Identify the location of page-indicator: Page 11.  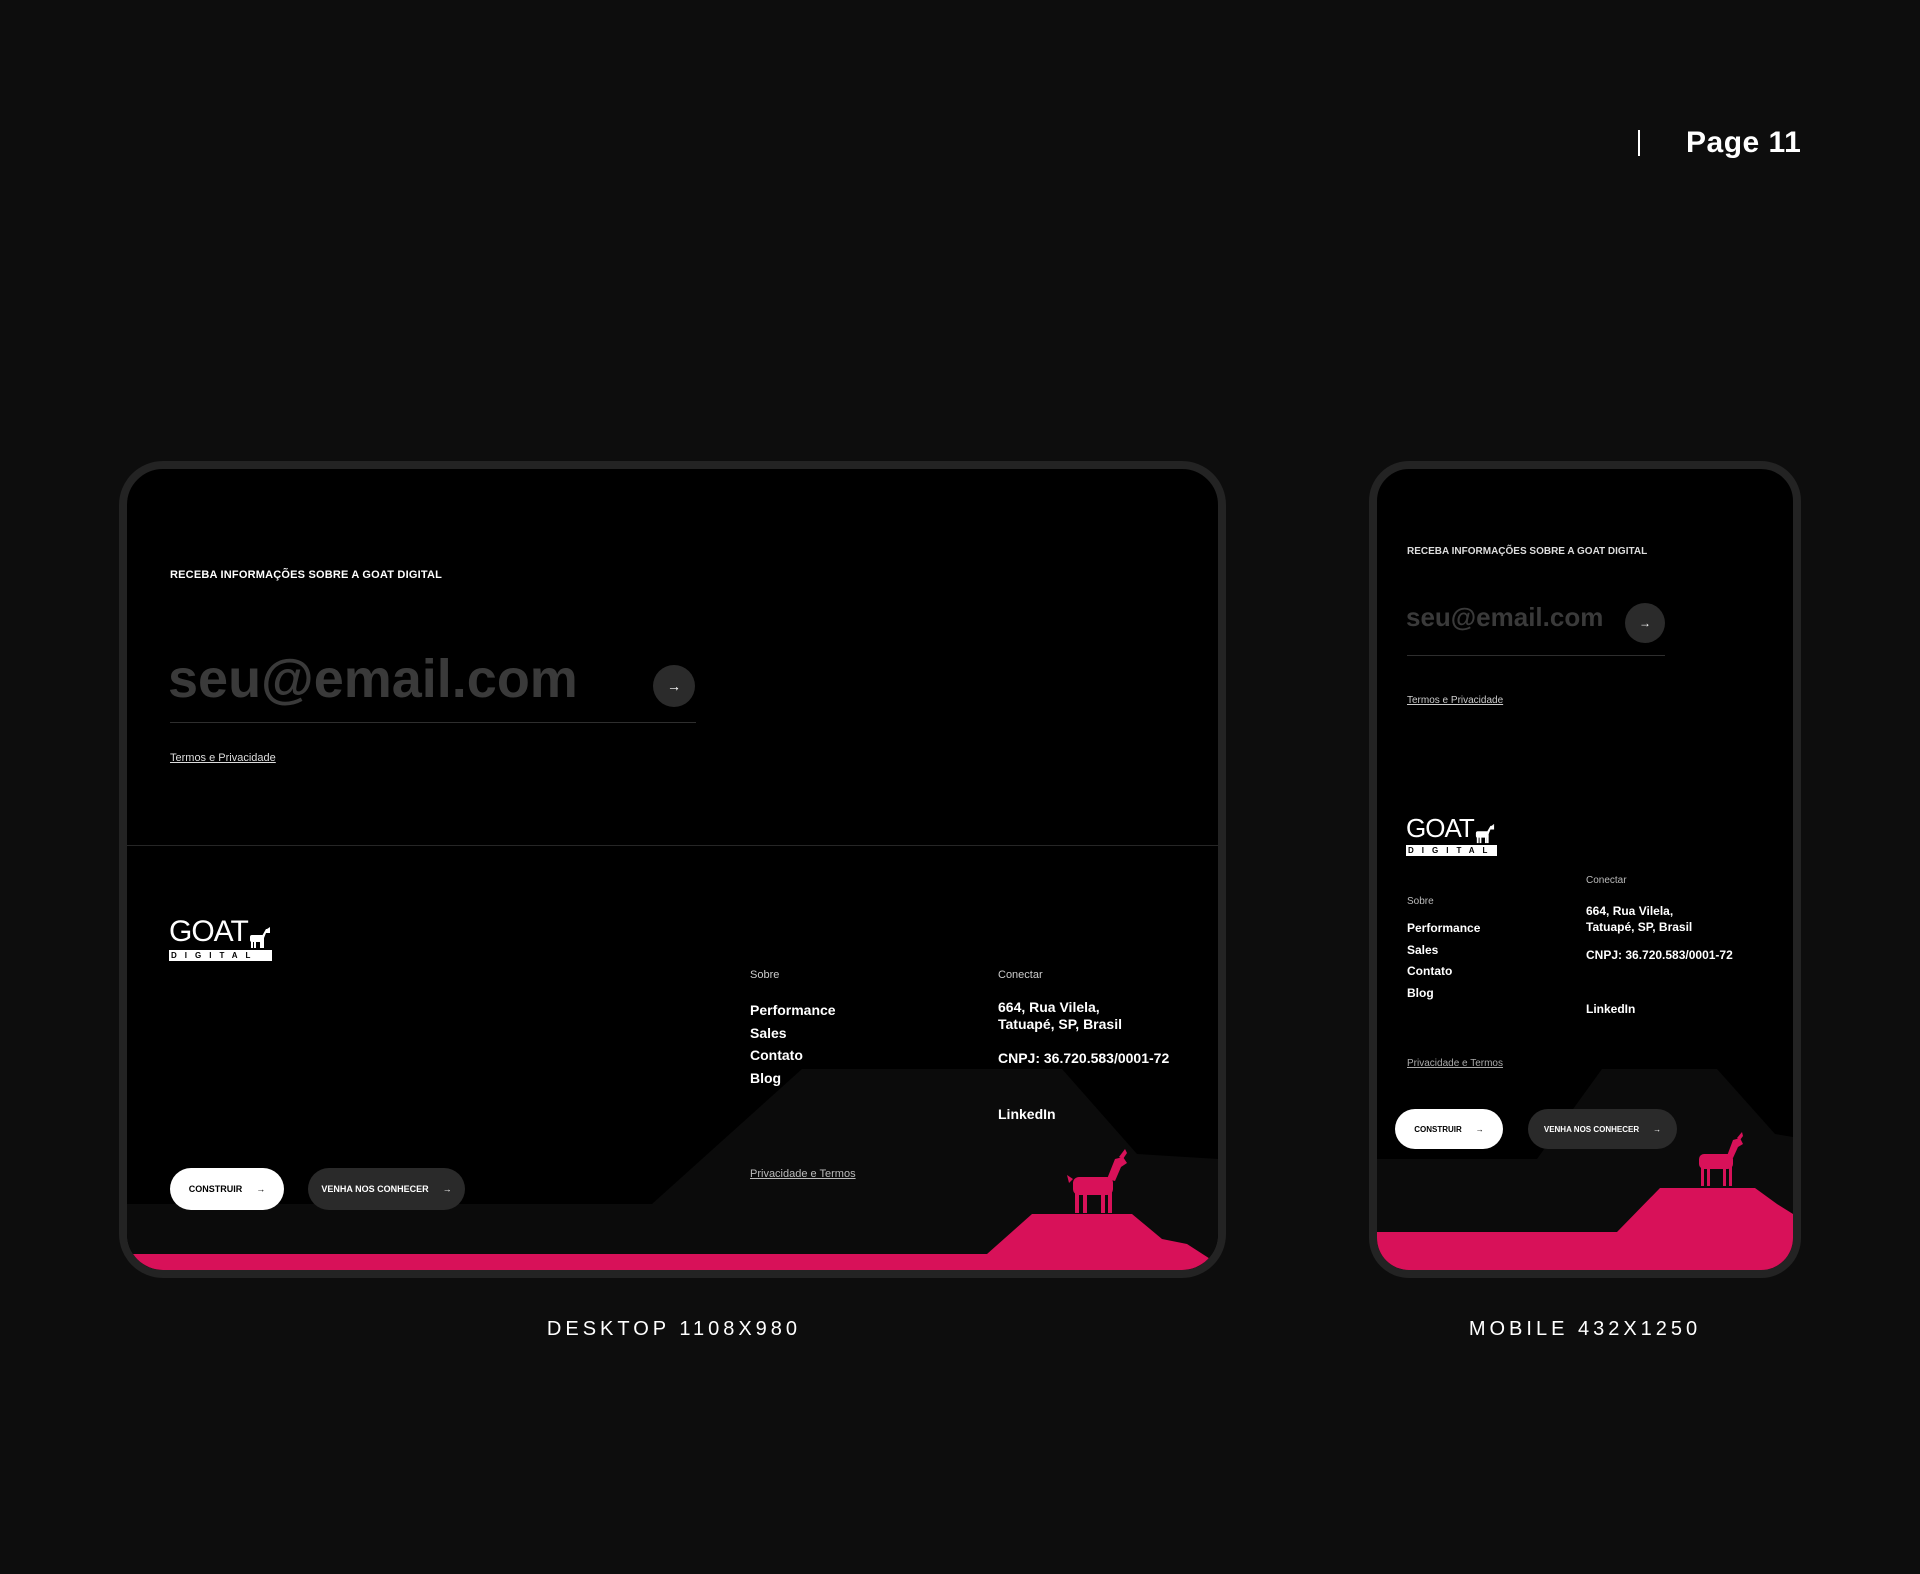
(1719, 143).